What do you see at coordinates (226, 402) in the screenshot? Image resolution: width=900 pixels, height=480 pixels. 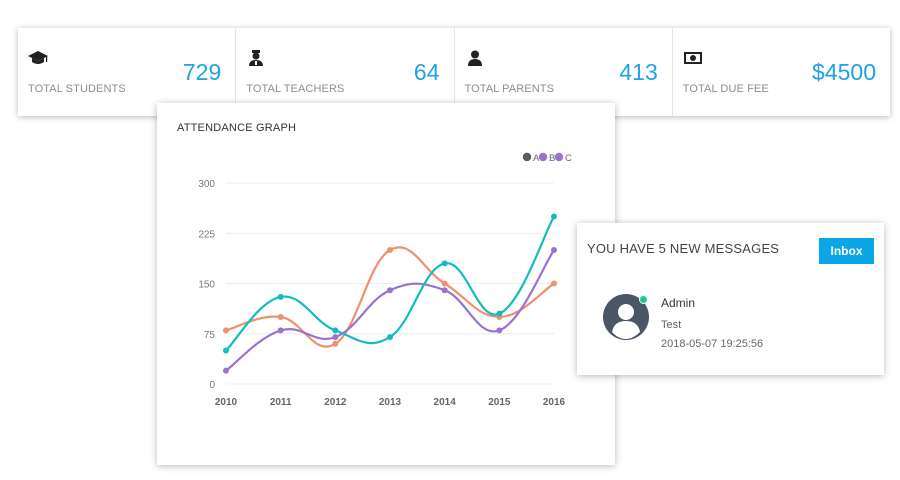 I see `x-tick-label: 2010` at bounding box center [226, 402].